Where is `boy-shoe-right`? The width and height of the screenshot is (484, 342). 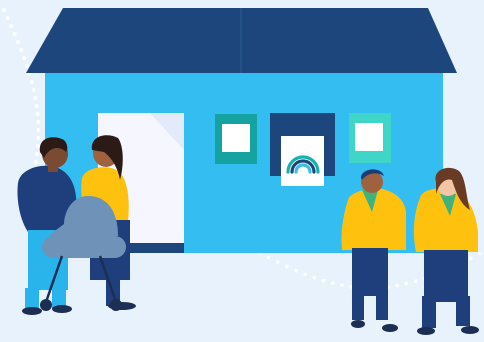
boy-shoe-right is located at coordinates (390, 328).